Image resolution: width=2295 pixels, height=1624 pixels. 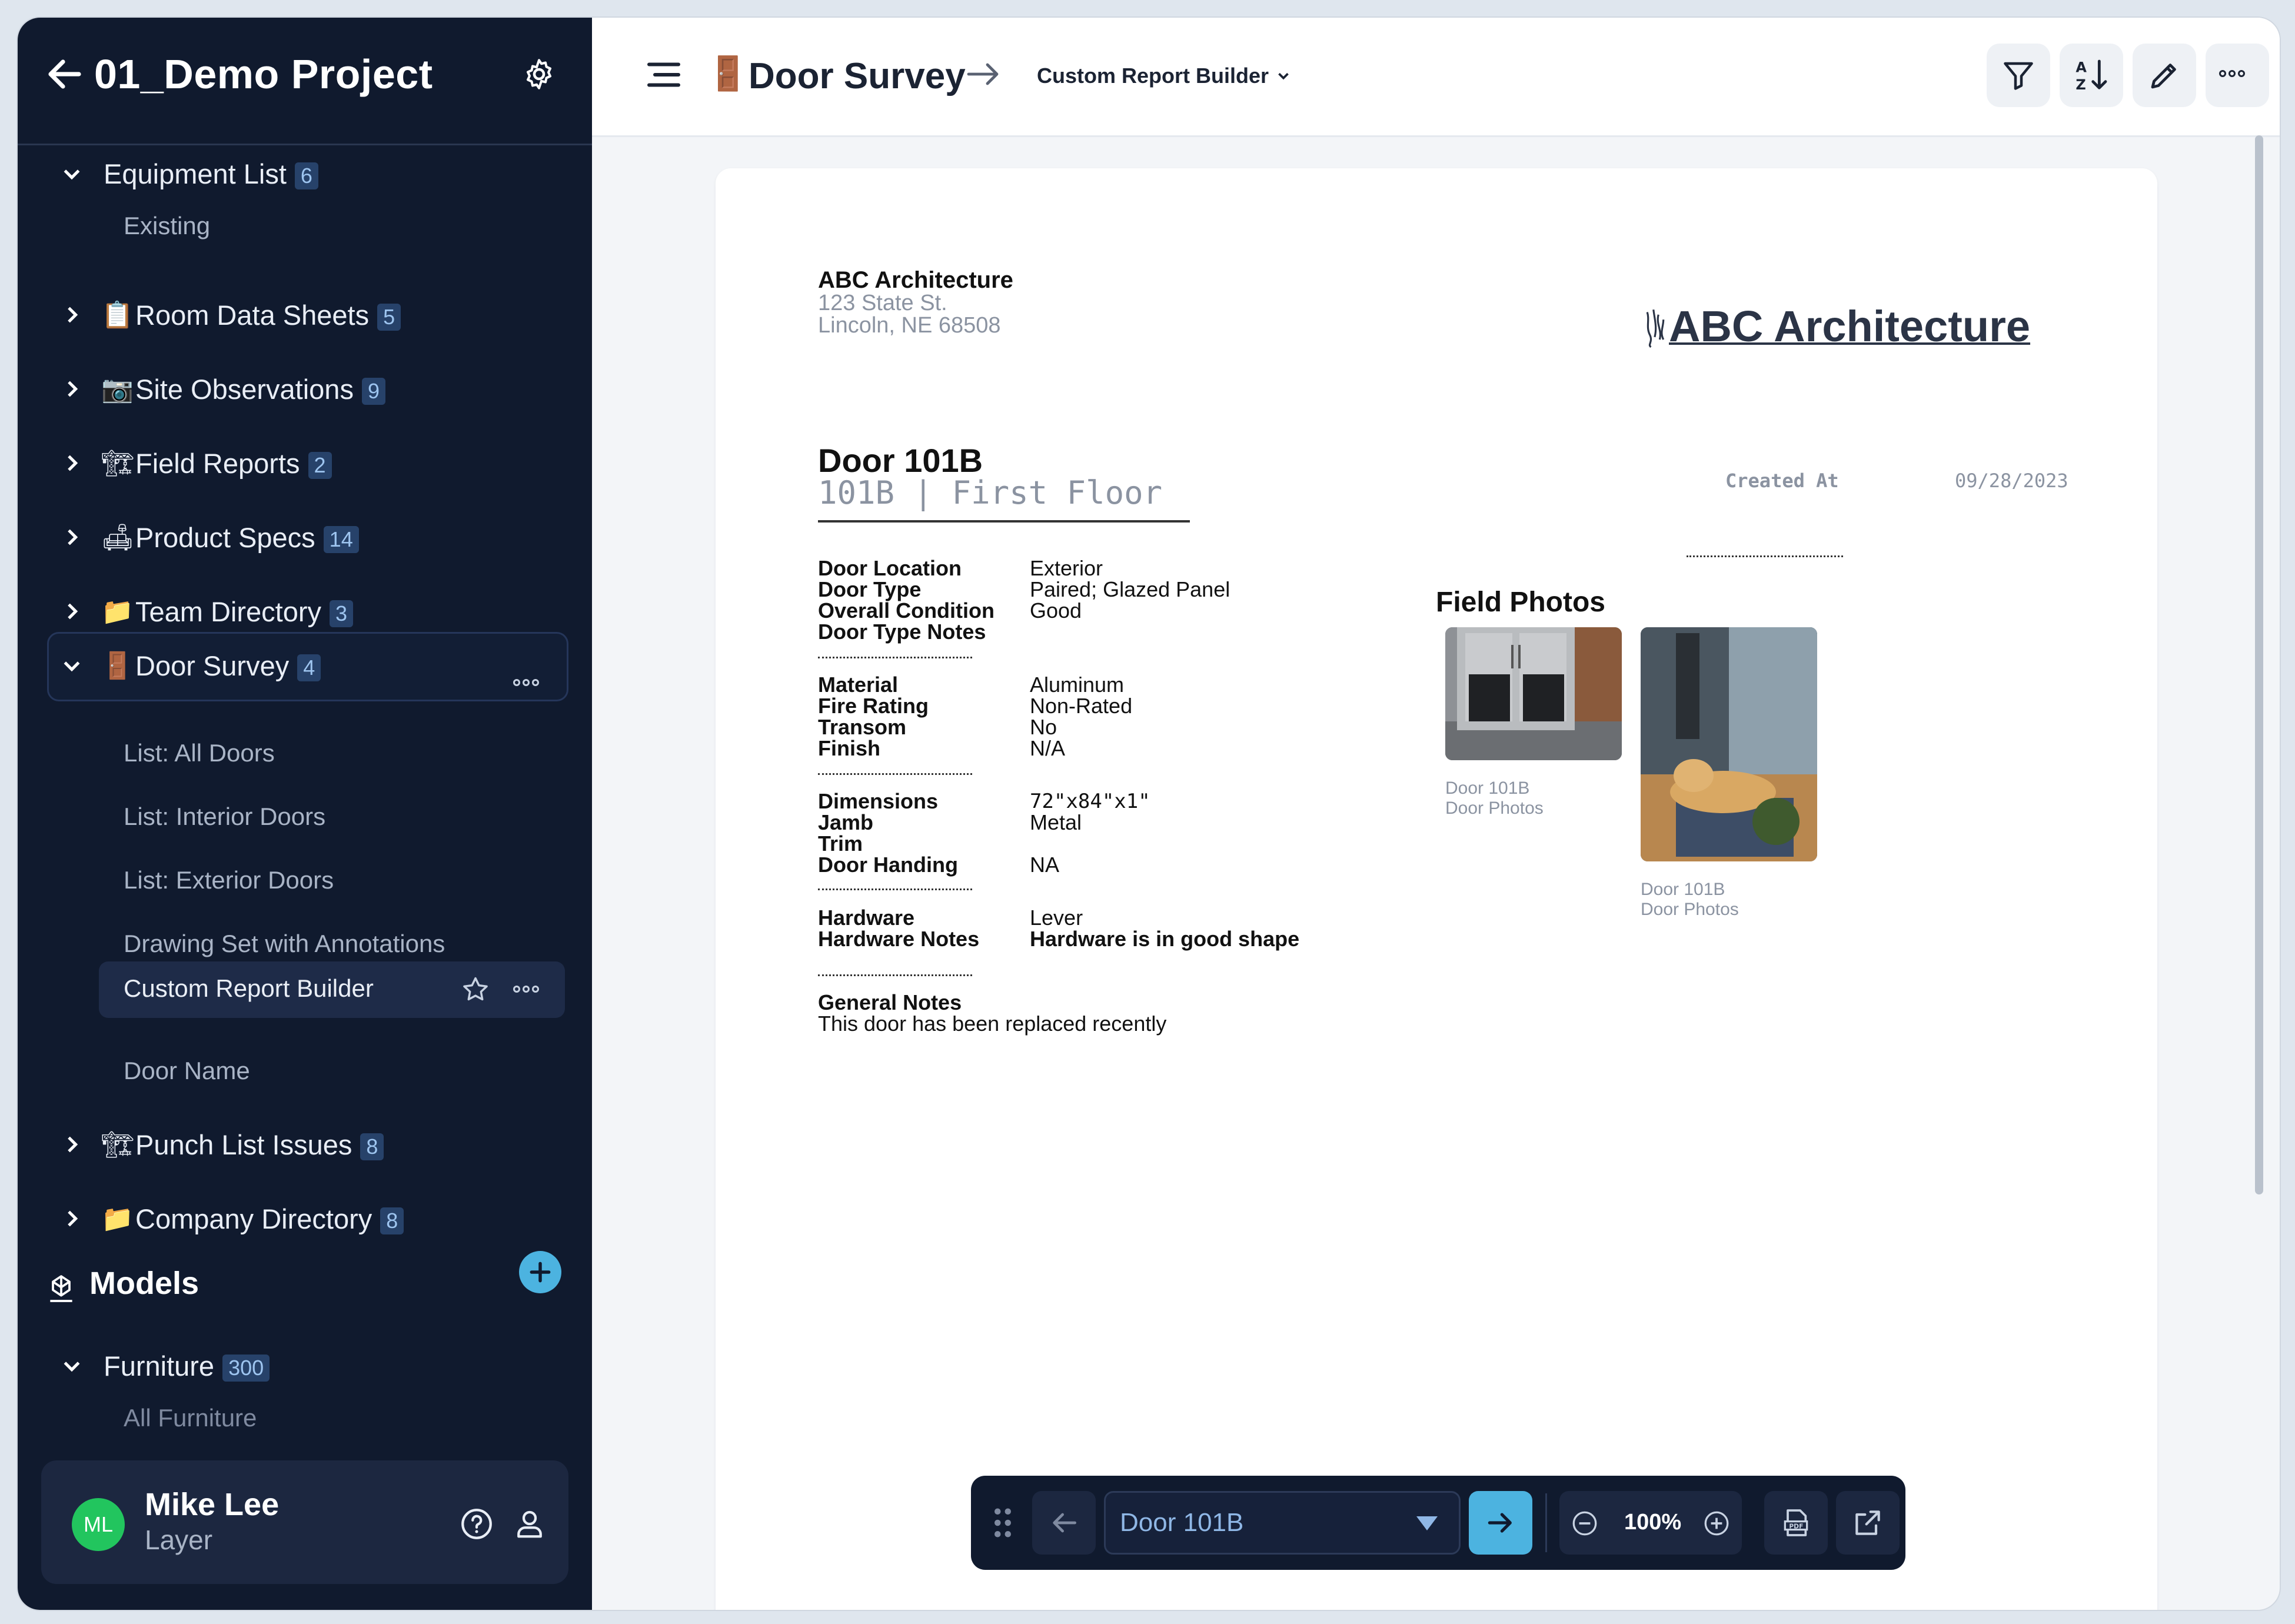 I want to click on more-options-button, so click(x=2237, y=75).